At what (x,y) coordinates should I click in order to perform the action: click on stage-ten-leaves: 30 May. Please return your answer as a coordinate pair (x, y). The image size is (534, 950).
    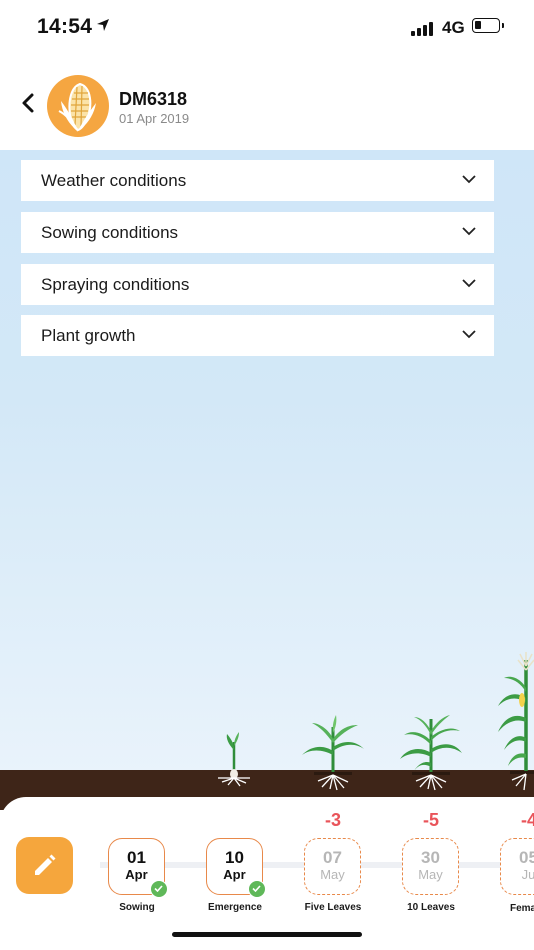
    Looking at the image, I should click on (430, 866).